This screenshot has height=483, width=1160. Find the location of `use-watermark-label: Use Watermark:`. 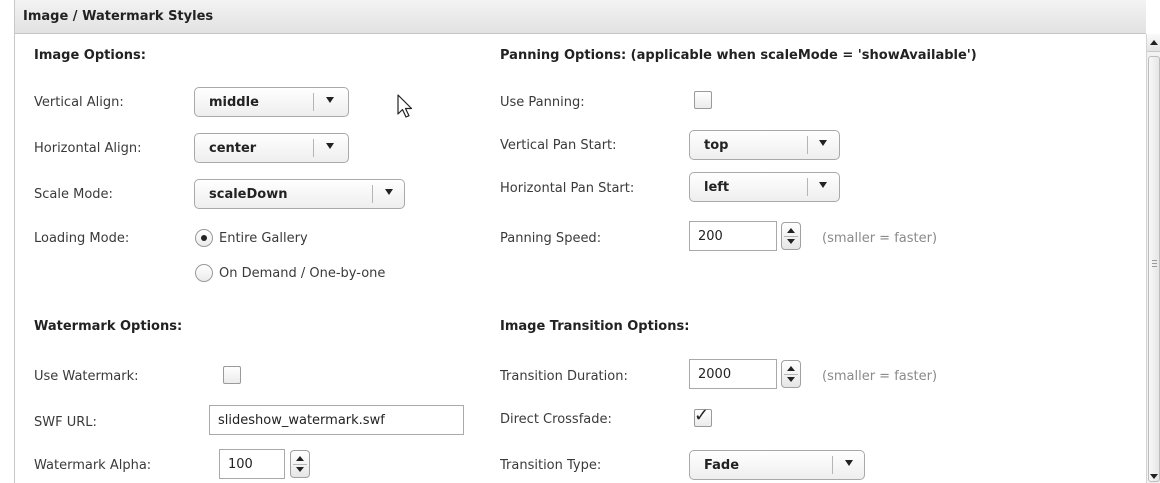

use-watermark-label: Use Watermark: is located at coordinates (86, 376).